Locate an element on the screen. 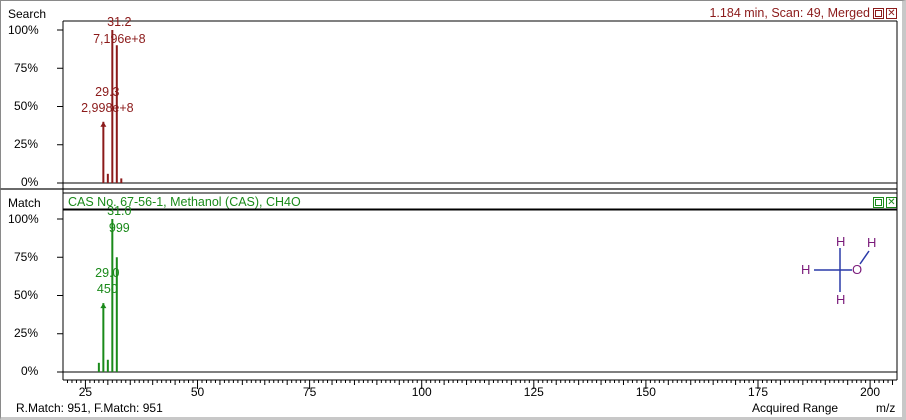 The height and width of the screenshot is (420, 906). match-peak-marker is located at coordinates (103, 306).